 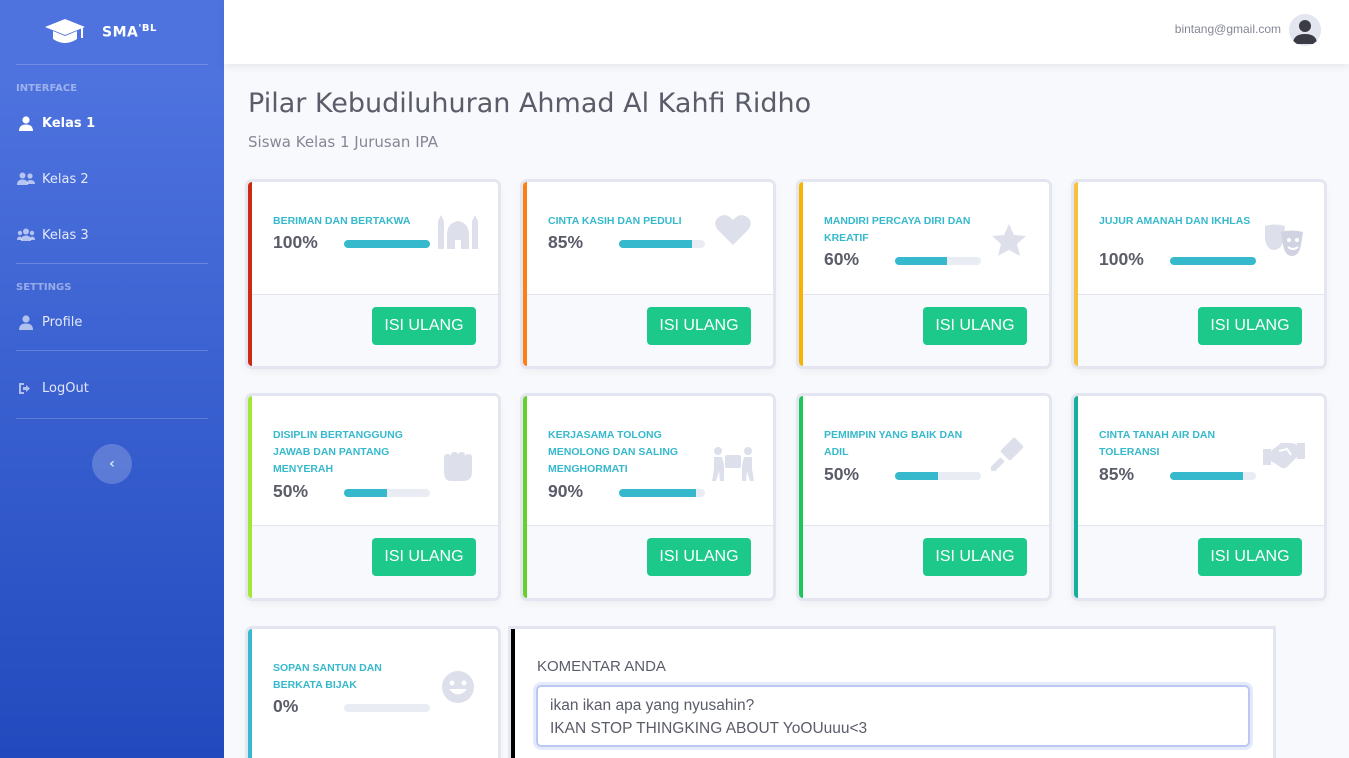 What do you see at coordinates (1305, 30) in the screenshot?
I see `user-avatar-icon` at bounding box center [1305, 30].